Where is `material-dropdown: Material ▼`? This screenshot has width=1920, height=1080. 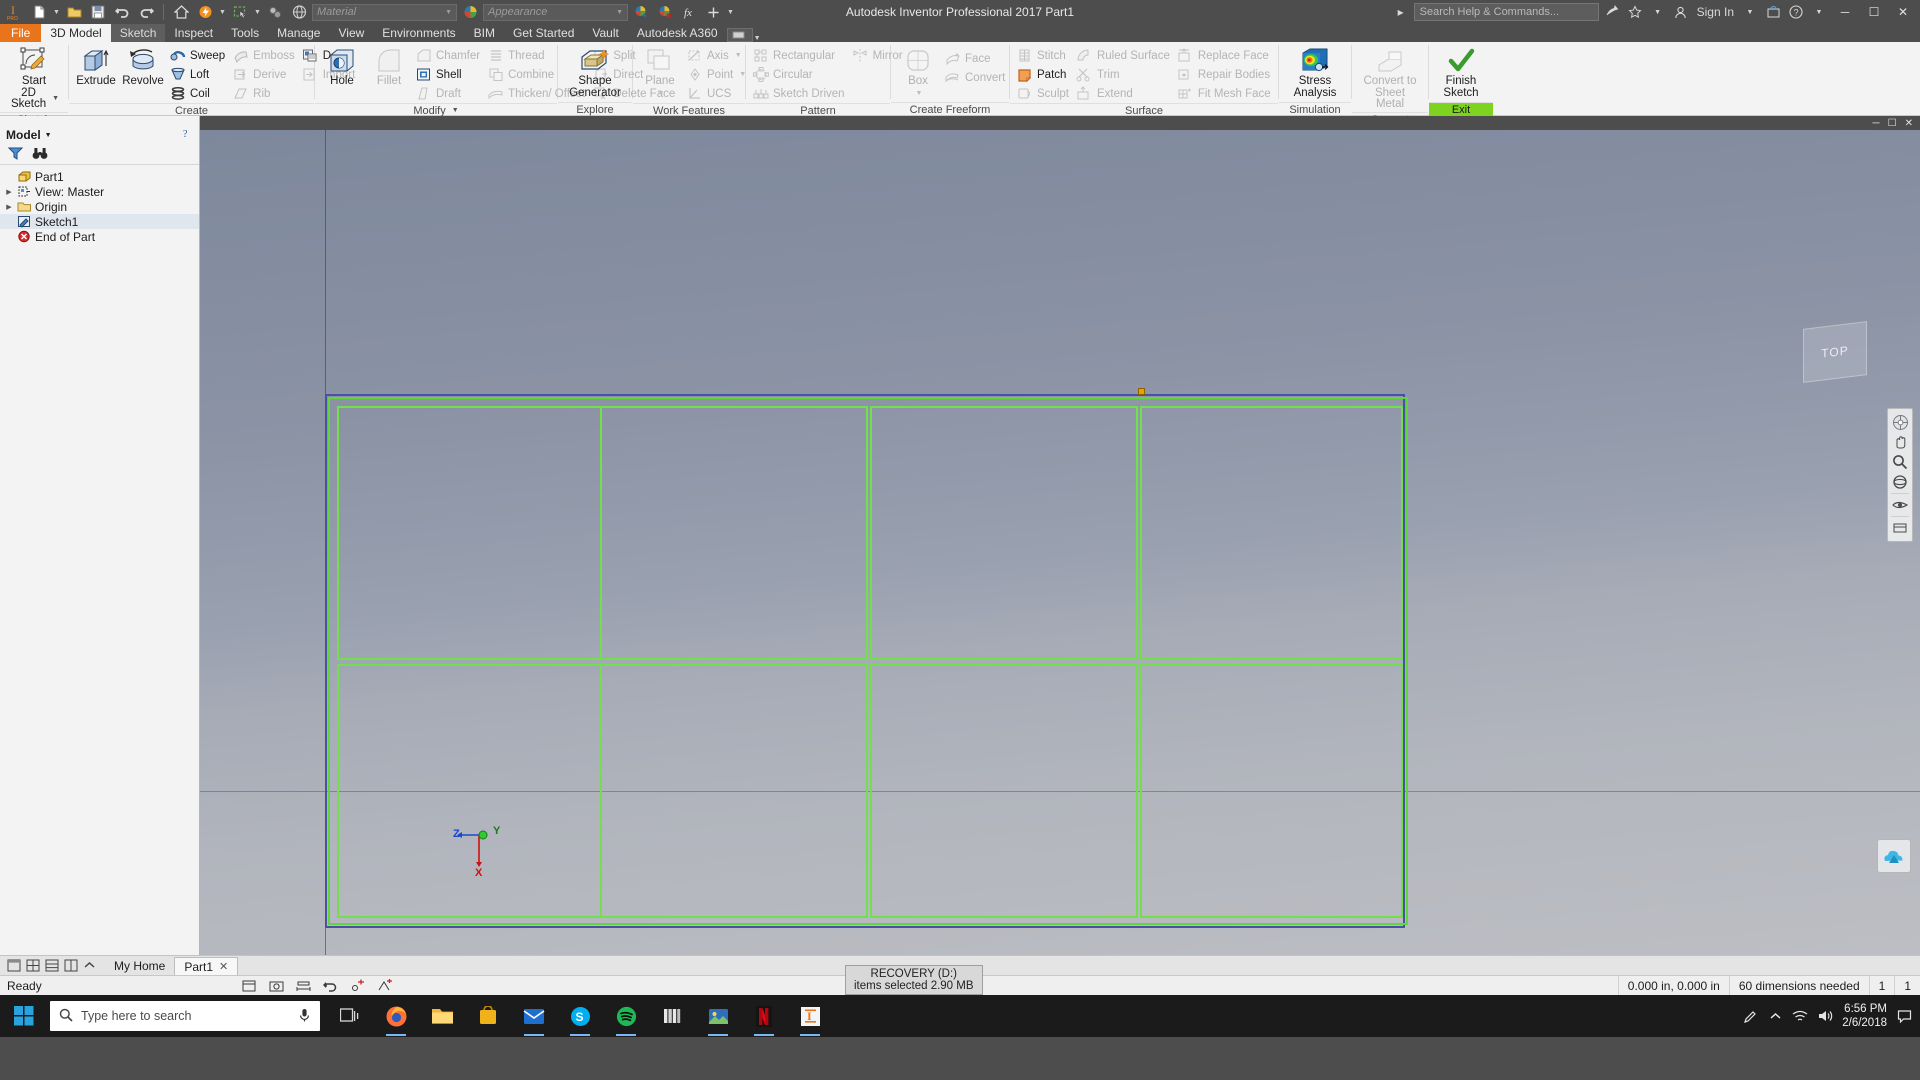
material-dropdown: Material ▼ is located at coordinates (384, 12).